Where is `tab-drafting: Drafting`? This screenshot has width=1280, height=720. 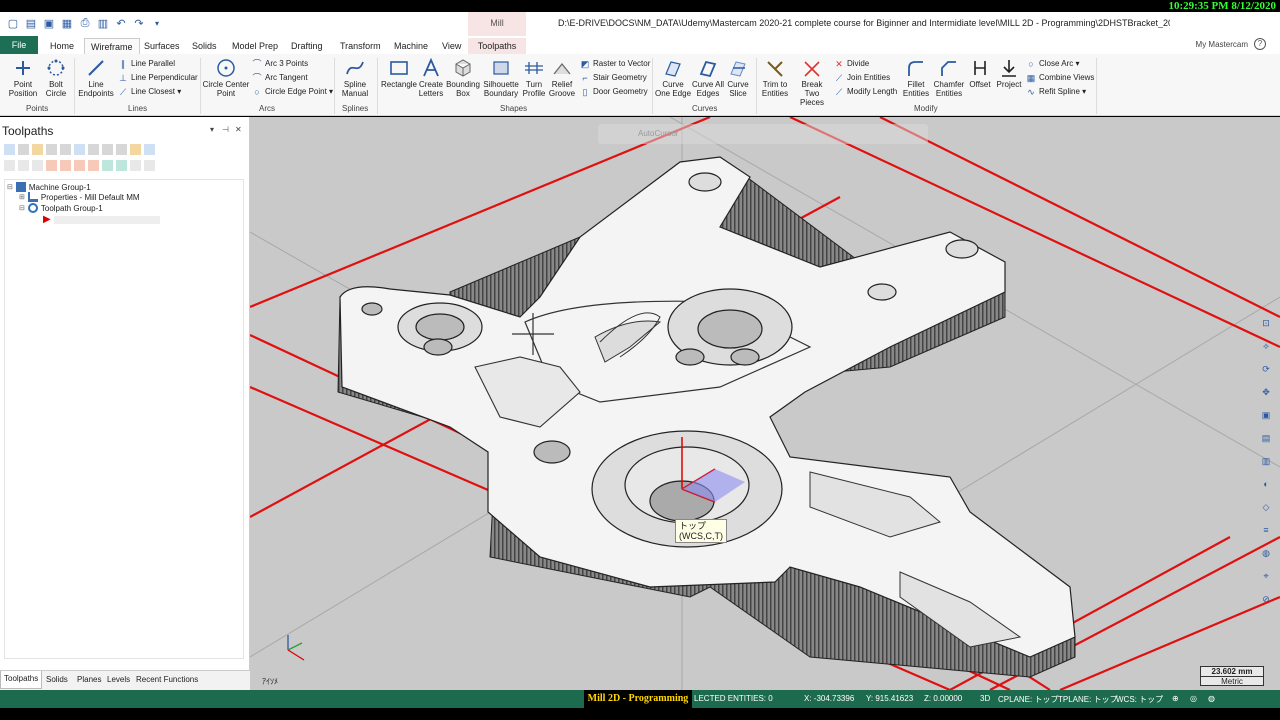
tab-drafting: Drafting is located at coordinates (307, 46).